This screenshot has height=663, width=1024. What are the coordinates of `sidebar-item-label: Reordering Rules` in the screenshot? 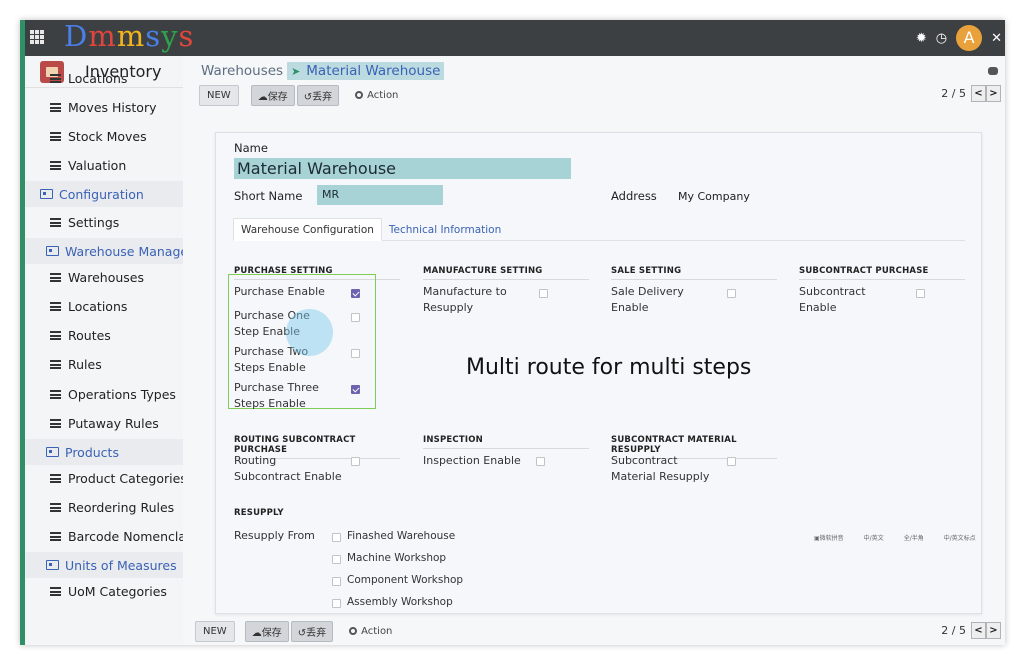 It's located at (121, 507).